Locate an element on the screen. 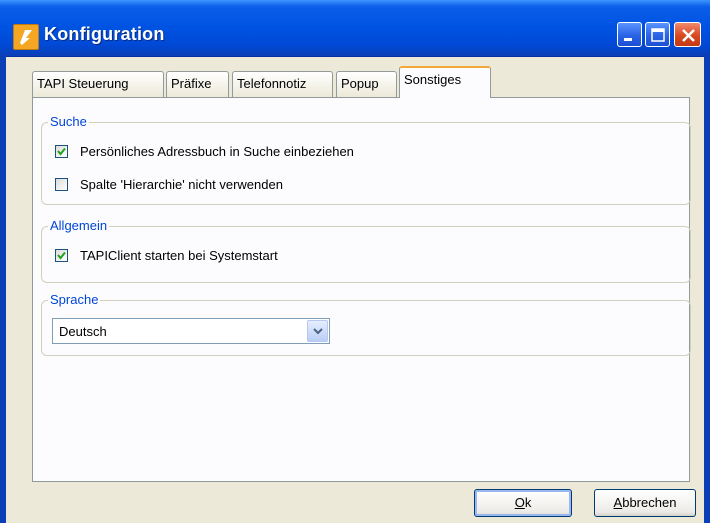 The image size is (710, 523). tab-praefixe: Präfixe is located at coordinates (197, 84).